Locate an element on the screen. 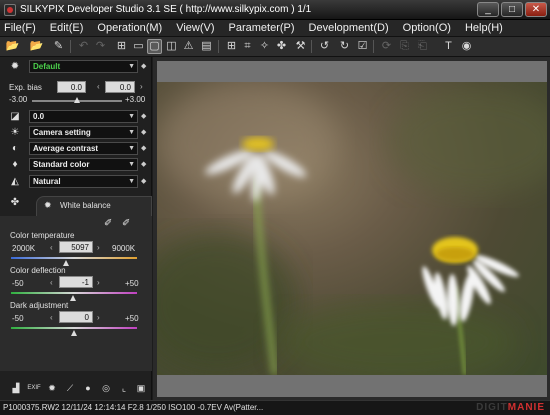 The height and width of the screenshot is (415, 550). taste-dropdown: Default ▼ is located at coordinates (83, 66).